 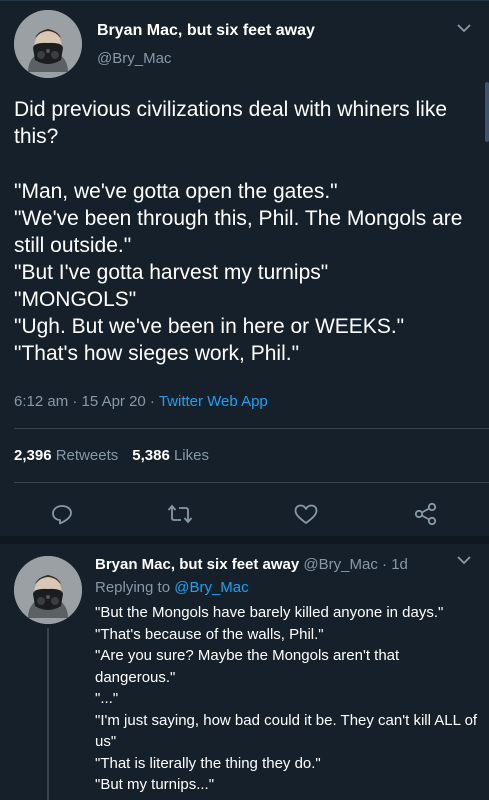 I want to click on retweet-label: Retweets, so click(x=87, y=455).